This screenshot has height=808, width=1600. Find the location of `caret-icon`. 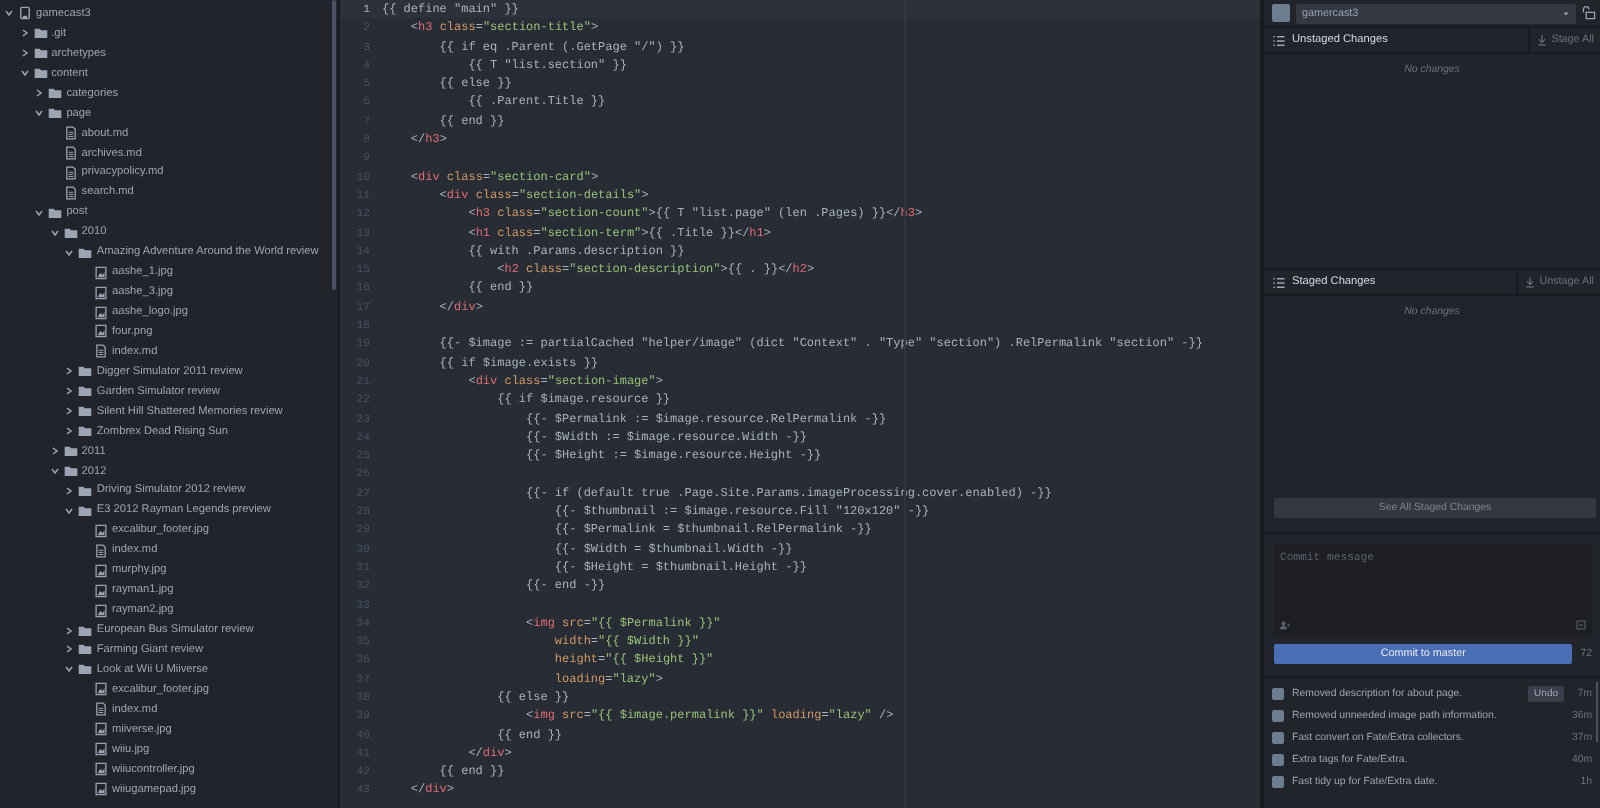

caret-icon is located at coordinates (1566, 13).